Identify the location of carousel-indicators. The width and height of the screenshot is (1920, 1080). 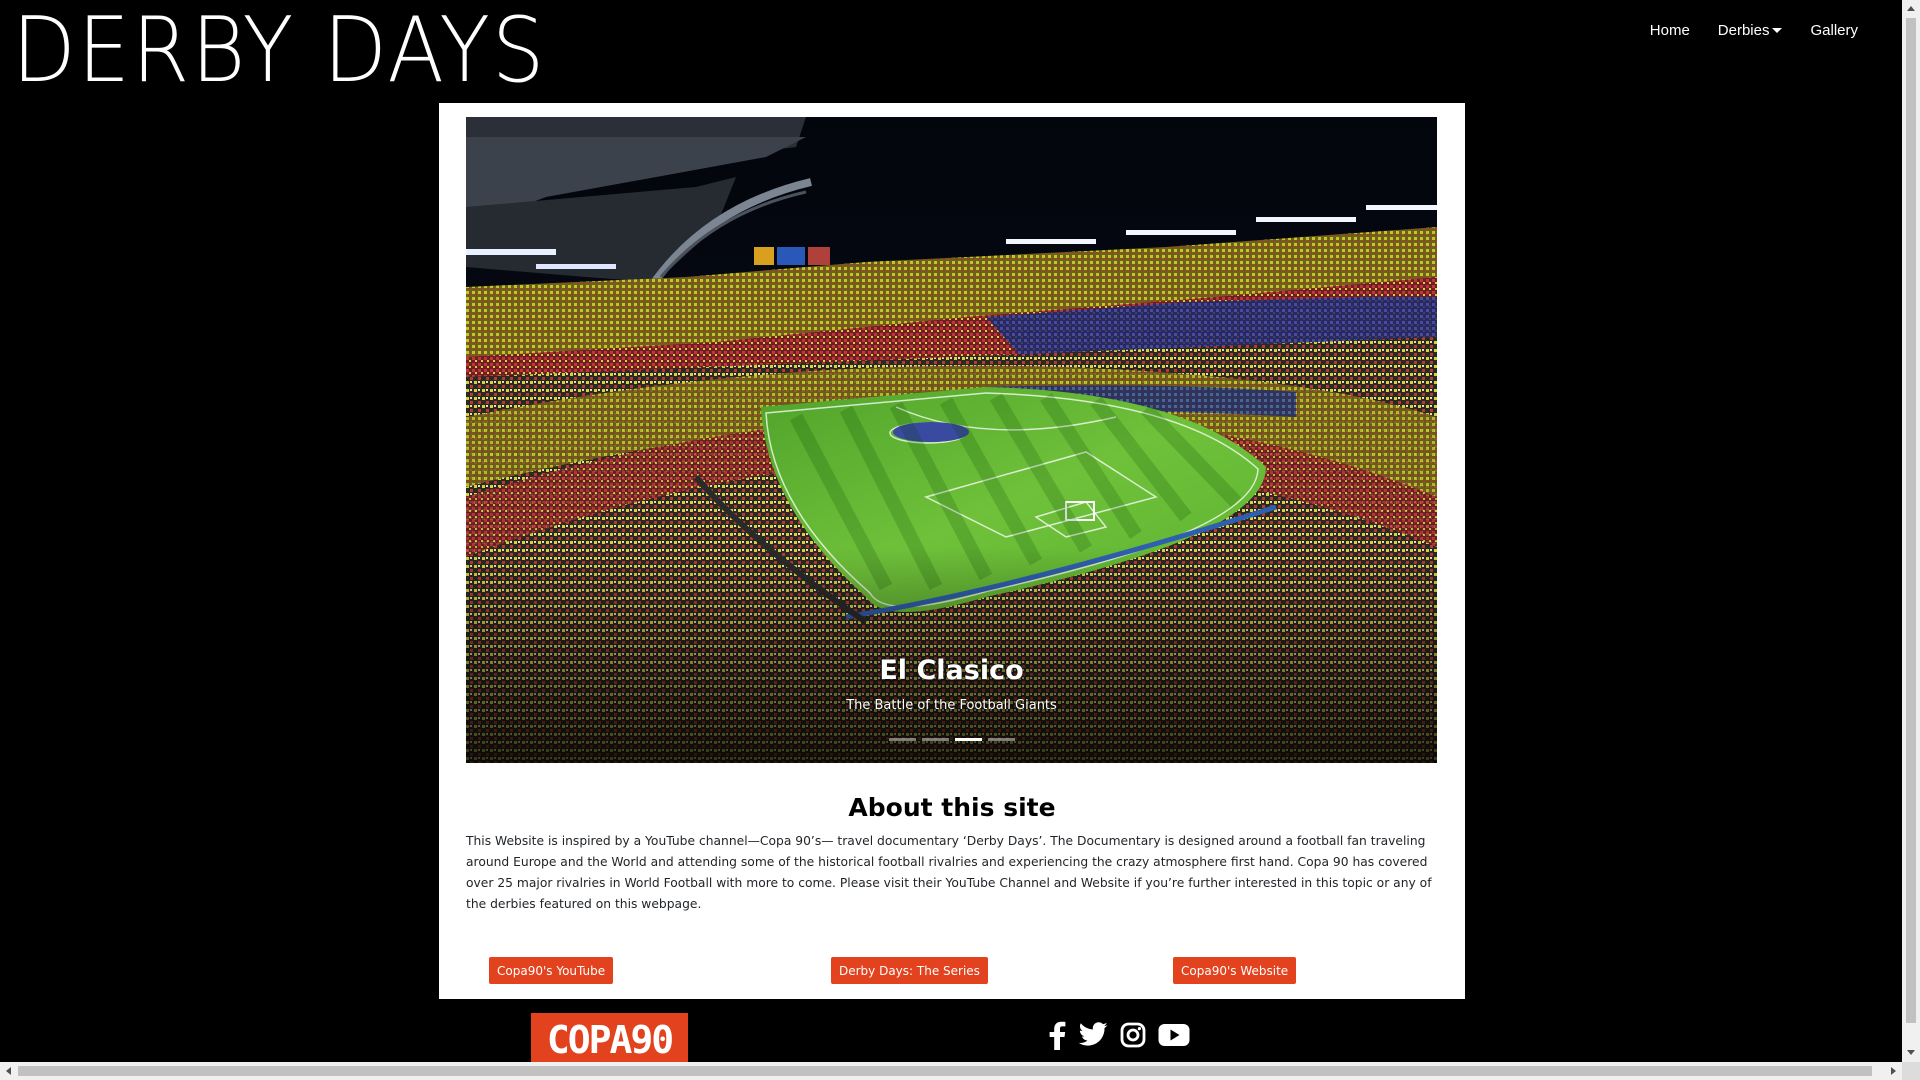
(951, 739).